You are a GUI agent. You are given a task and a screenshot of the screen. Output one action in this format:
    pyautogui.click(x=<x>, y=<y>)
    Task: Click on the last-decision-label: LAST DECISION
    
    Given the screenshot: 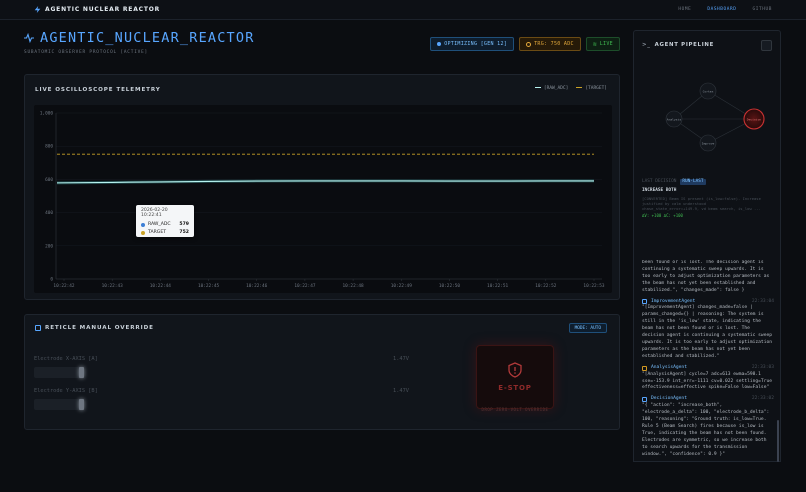 What is the action you would take?
    pyautogui.click(x=659, y=181)
    